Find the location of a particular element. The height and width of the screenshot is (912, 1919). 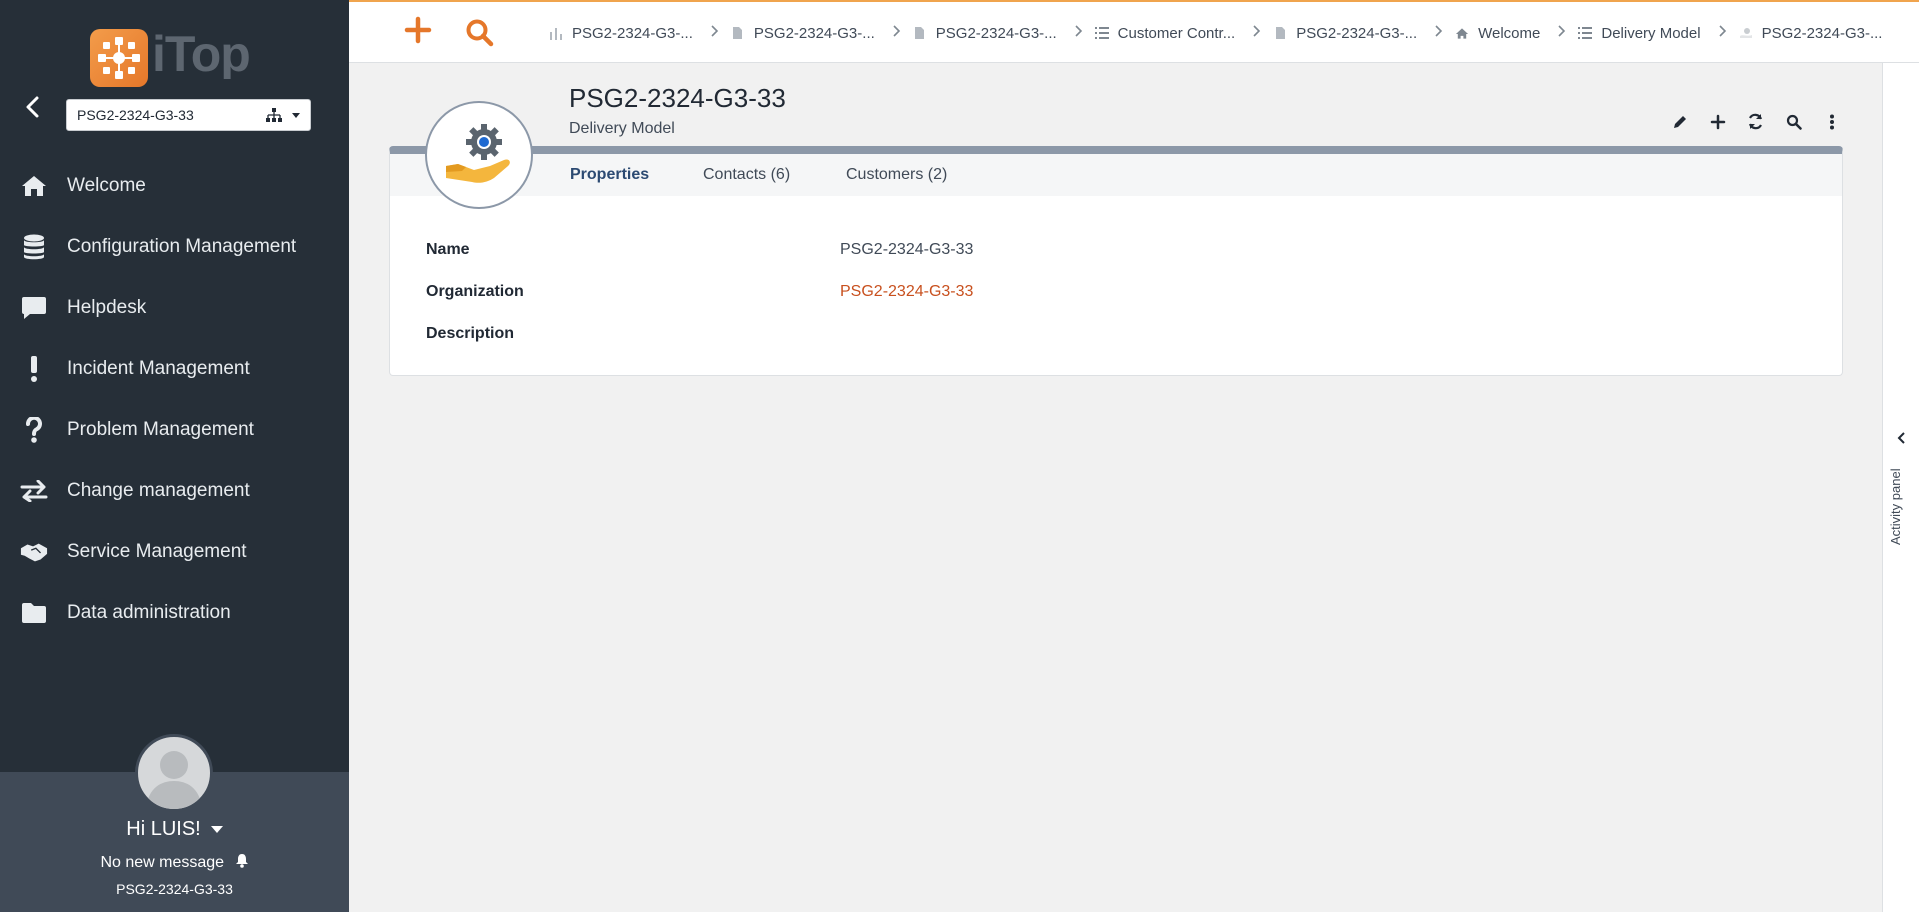

kebab-menu-icon is located at coordinates (1831, 121).